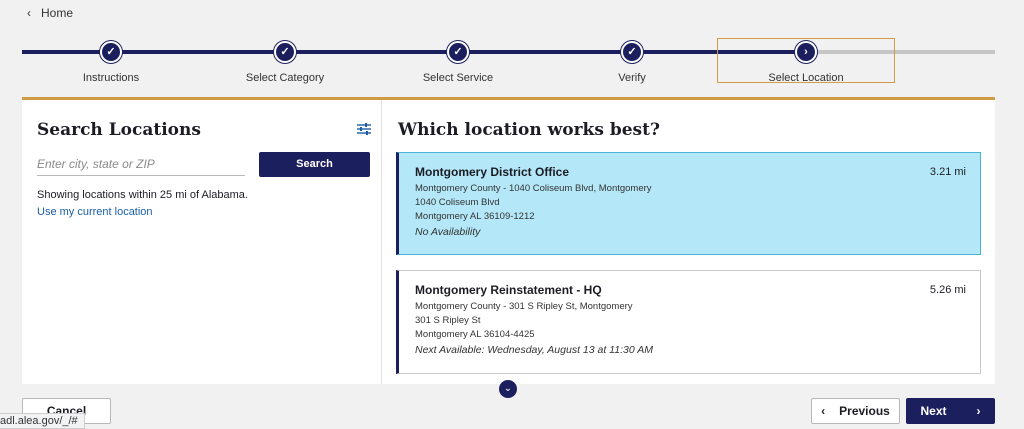  I want to click on step-select-service: ✓ Select Service, so click(458, 62).